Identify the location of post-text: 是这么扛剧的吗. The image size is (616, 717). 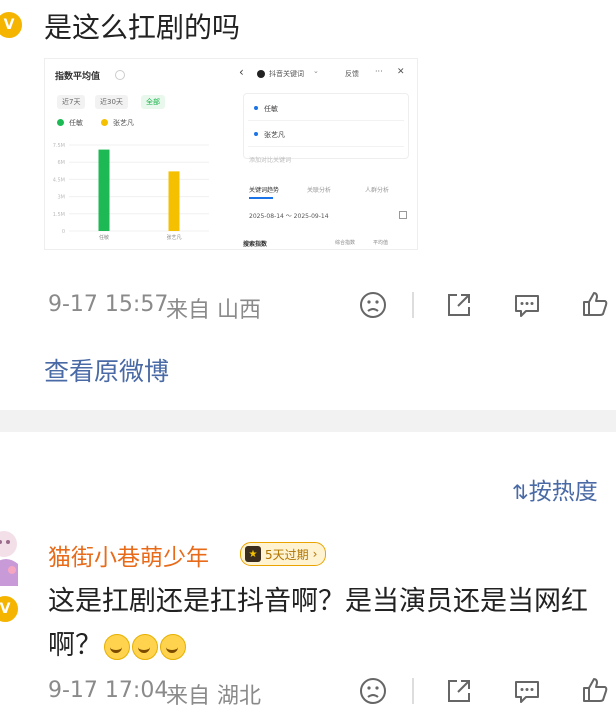
(142, 27).